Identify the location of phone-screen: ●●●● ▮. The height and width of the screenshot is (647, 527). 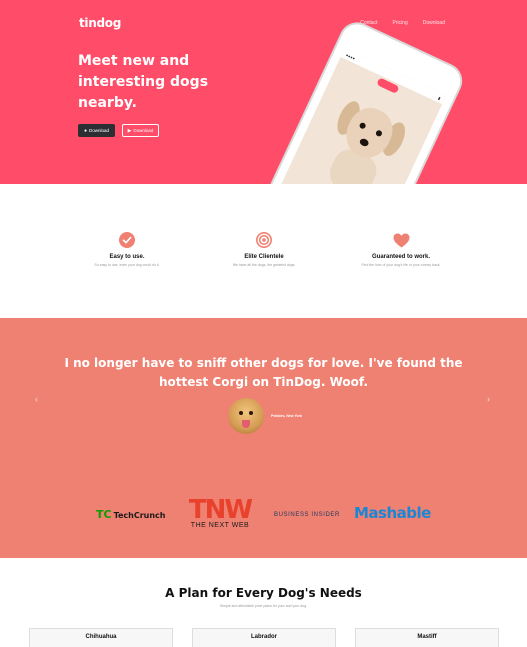
(364, 115).